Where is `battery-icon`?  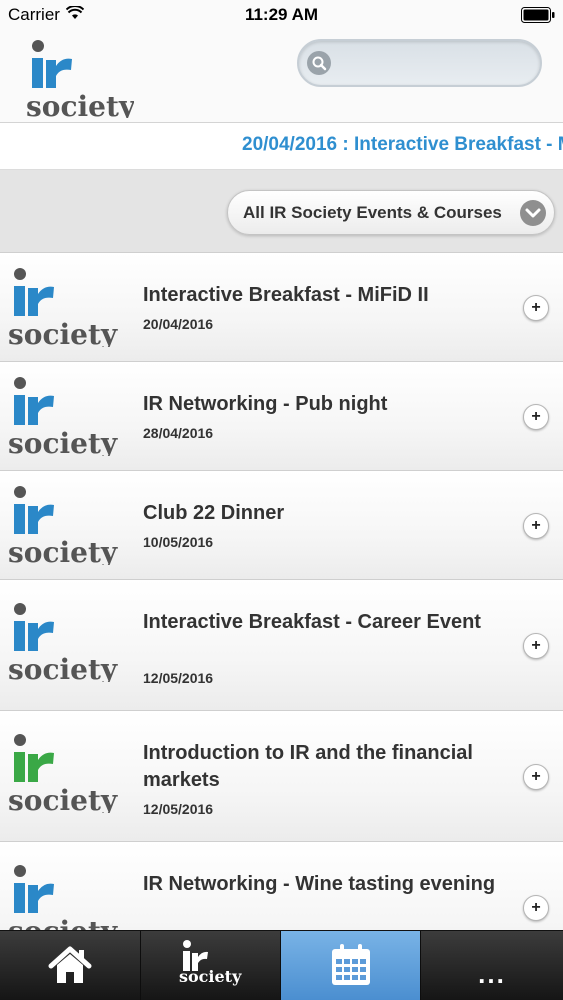 battery-icon is located at coordinates (538, 15).